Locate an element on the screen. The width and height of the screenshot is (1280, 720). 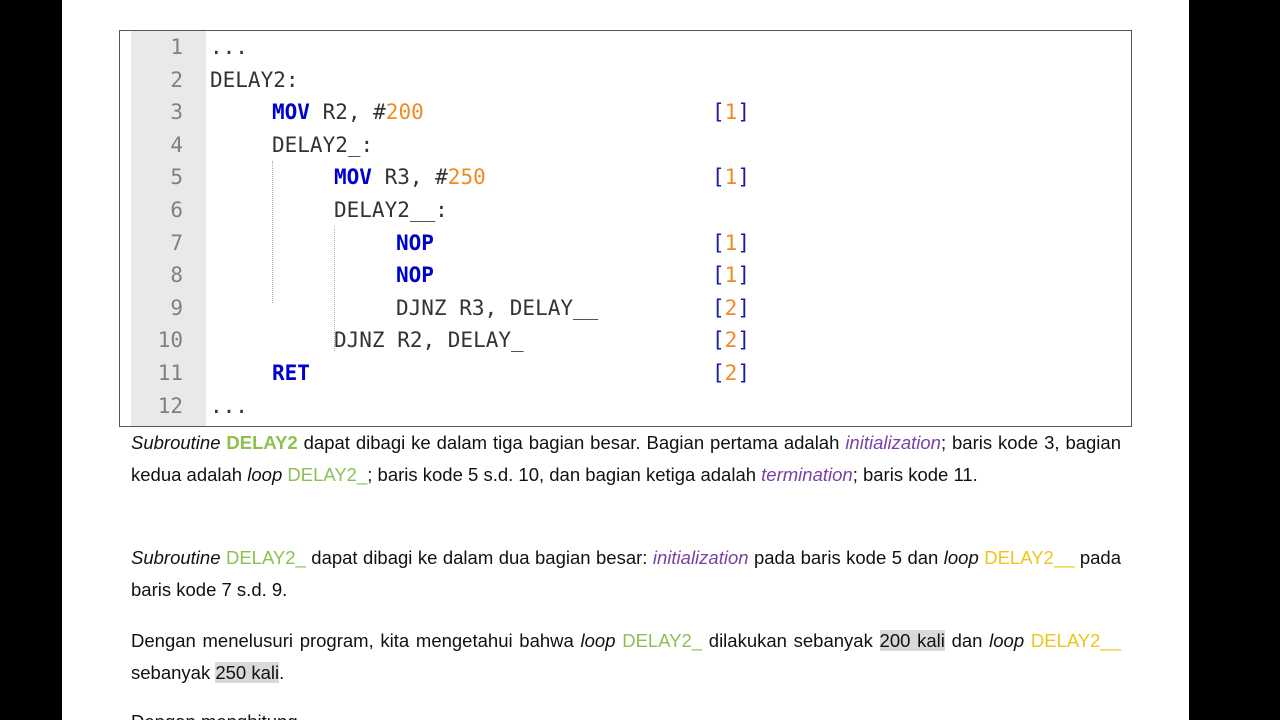
text-run: Dengan menghitung is located at coordinates (214, 715).